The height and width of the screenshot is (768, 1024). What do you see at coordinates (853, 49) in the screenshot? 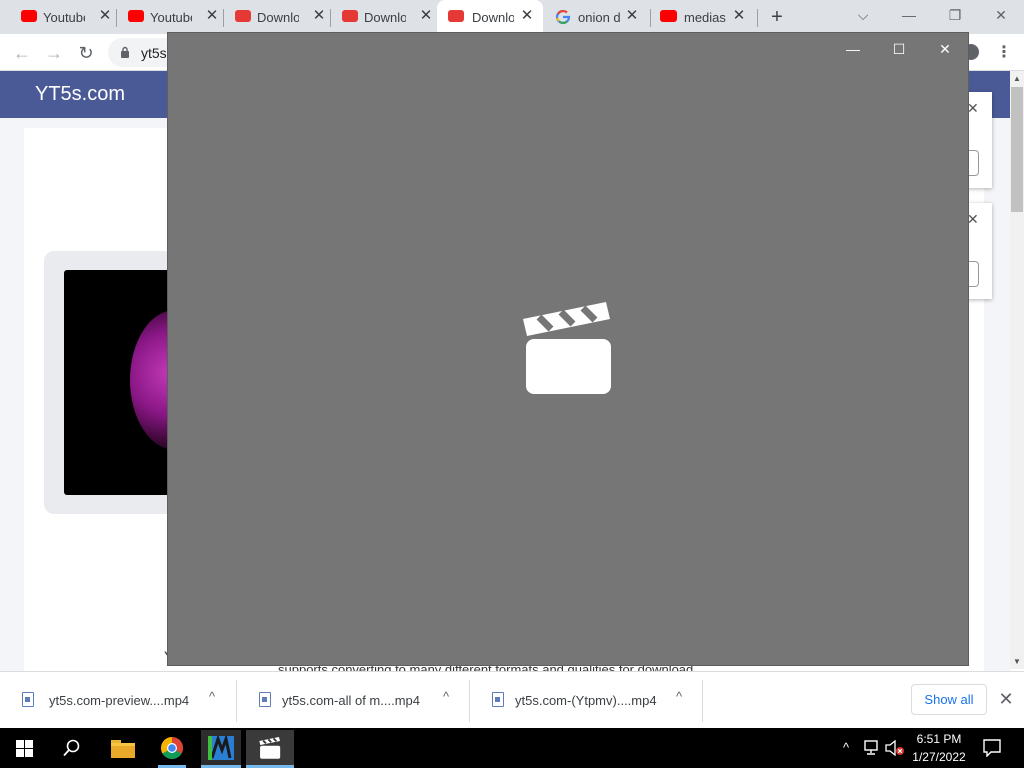
I see `video-minimize-button: —` at bounding box center [853, 49].